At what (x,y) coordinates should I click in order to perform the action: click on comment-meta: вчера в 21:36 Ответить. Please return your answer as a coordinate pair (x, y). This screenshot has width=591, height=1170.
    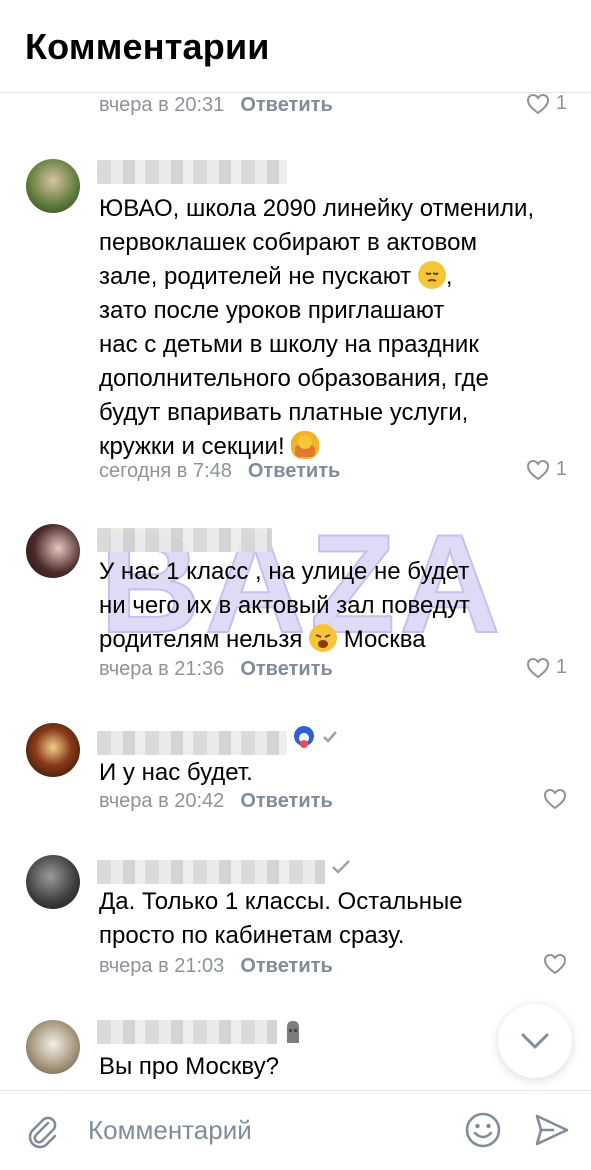
    Looking at the image, I should click on (216, 669).